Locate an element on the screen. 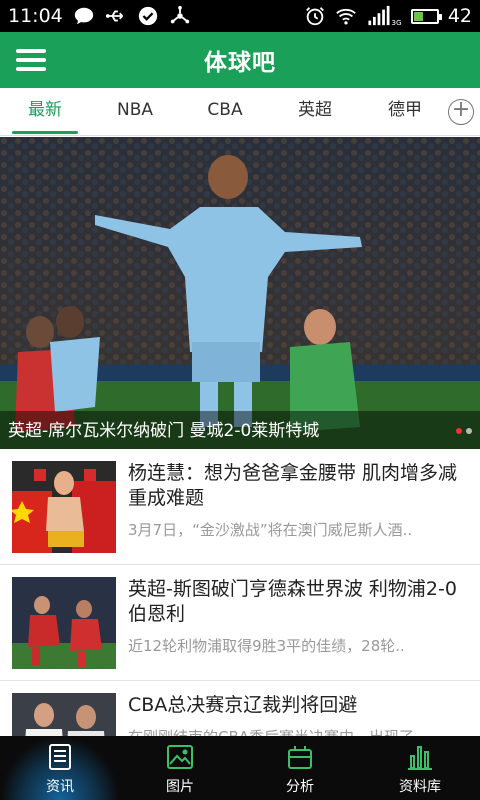  nav-images: 图片 is located at coordinates (180, 768).